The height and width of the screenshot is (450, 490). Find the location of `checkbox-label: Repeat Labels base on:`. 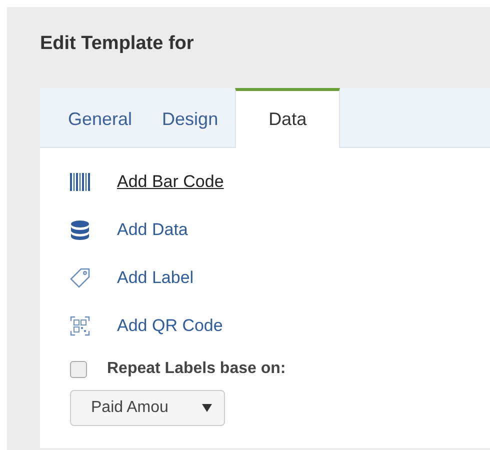

checkbox-label: Repeat Labels base on: is located at coordinates (196, 369).